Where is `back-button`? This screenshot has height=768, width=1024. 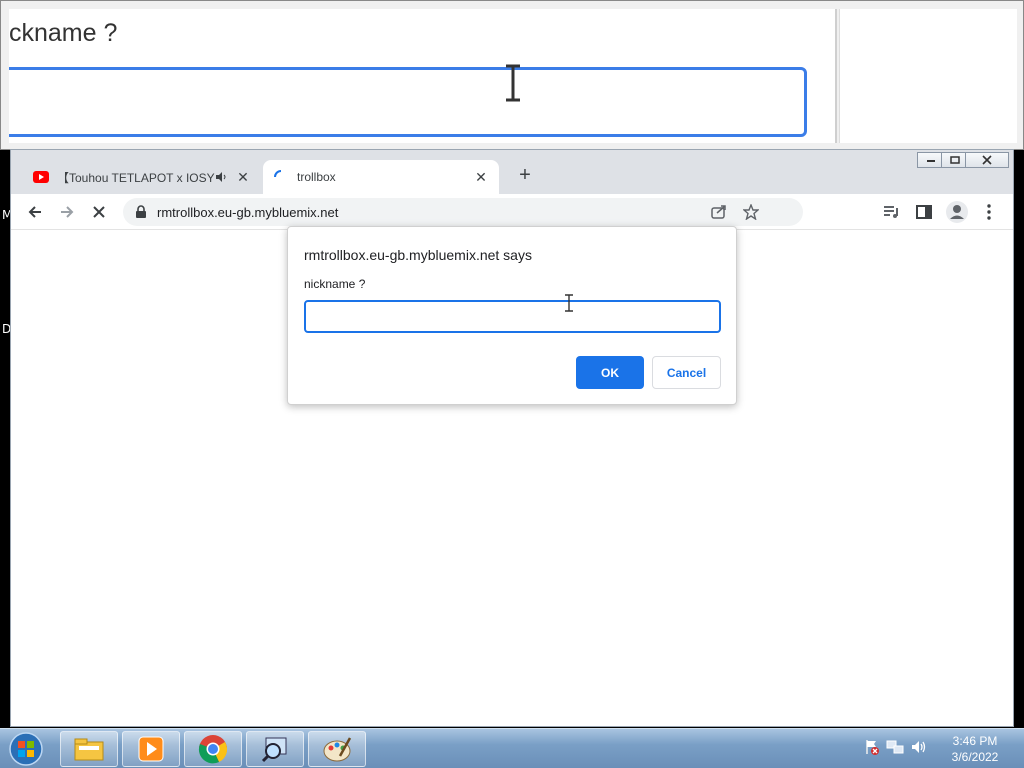
back-button is located at coordinates (35, 212).